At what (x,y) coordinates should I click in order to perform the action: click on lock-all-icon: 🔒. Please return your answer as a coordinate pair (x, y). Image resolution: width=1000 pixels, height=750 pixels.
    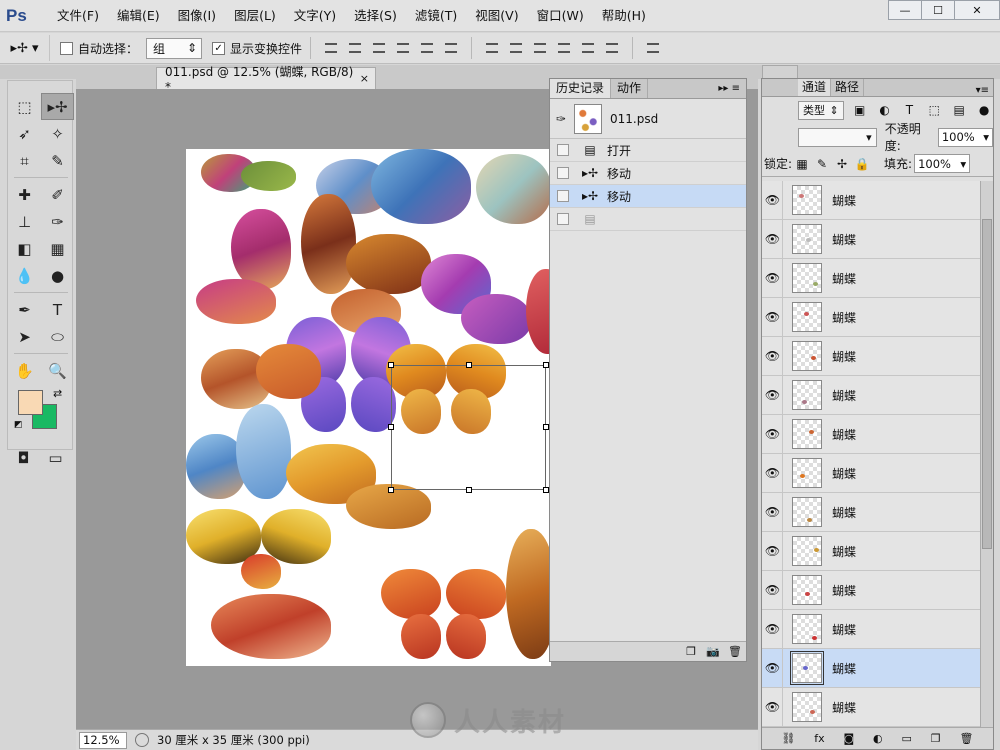
    Looking at the image, I should click on (862, 164).